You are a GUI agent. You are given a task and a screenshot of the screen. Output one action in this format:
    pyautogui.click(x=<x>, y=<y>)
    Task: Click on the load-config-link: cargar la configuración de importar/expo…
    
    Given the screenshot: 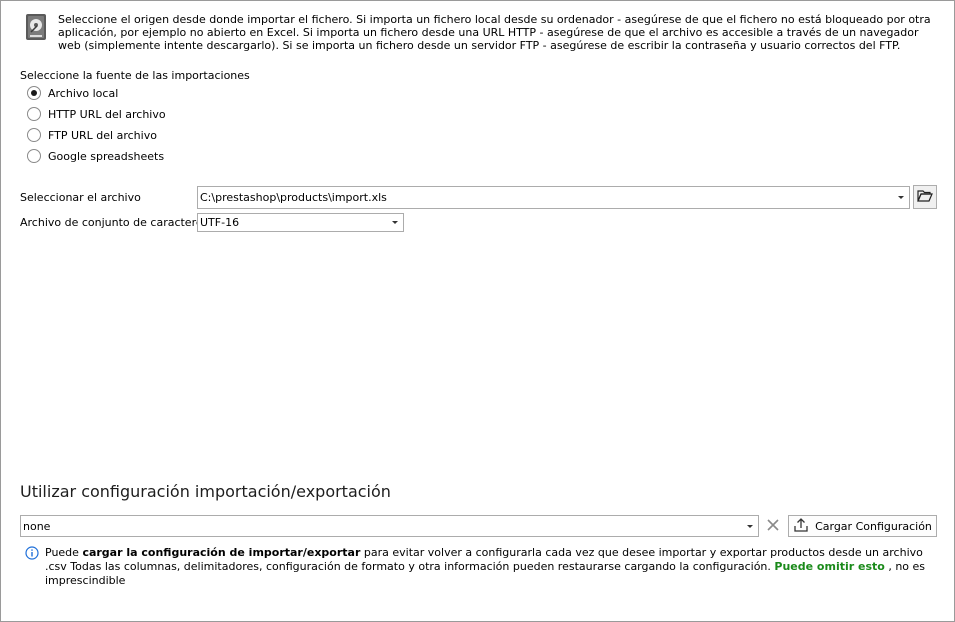 What is the action you would take?
    pyautogui.click(x=221, y=552)
    